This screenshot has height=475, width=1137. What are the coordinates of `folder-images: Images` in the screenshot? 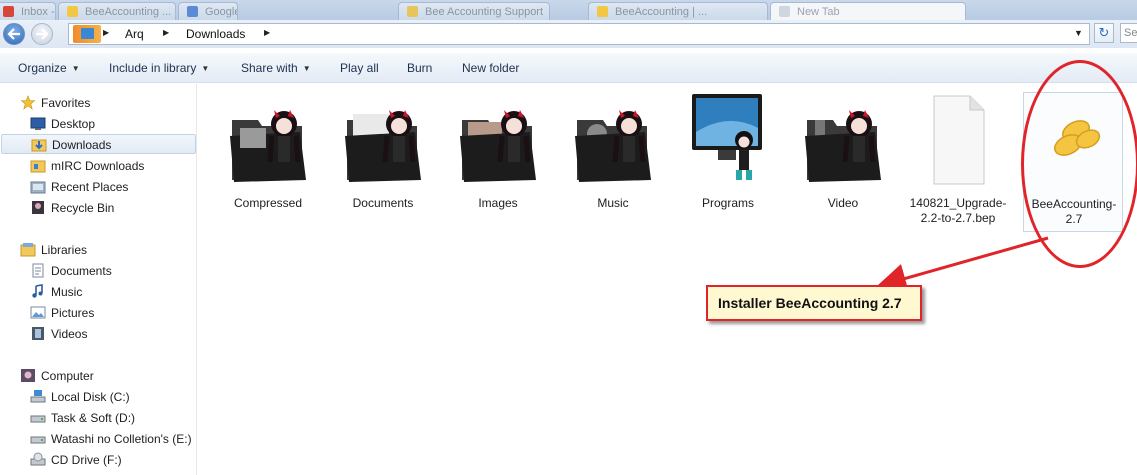 It's located at (498, 162).